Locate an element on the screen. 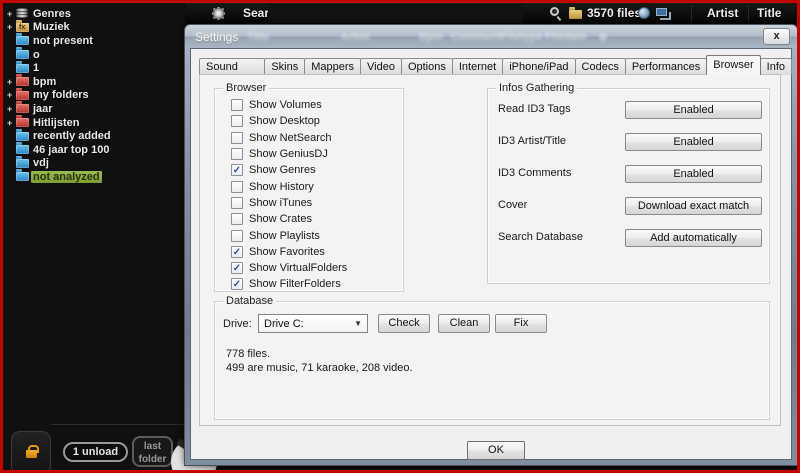 This screenshot has width=800, height=473. ghost-column-comment: Comment is located at coordinates (476, 37).